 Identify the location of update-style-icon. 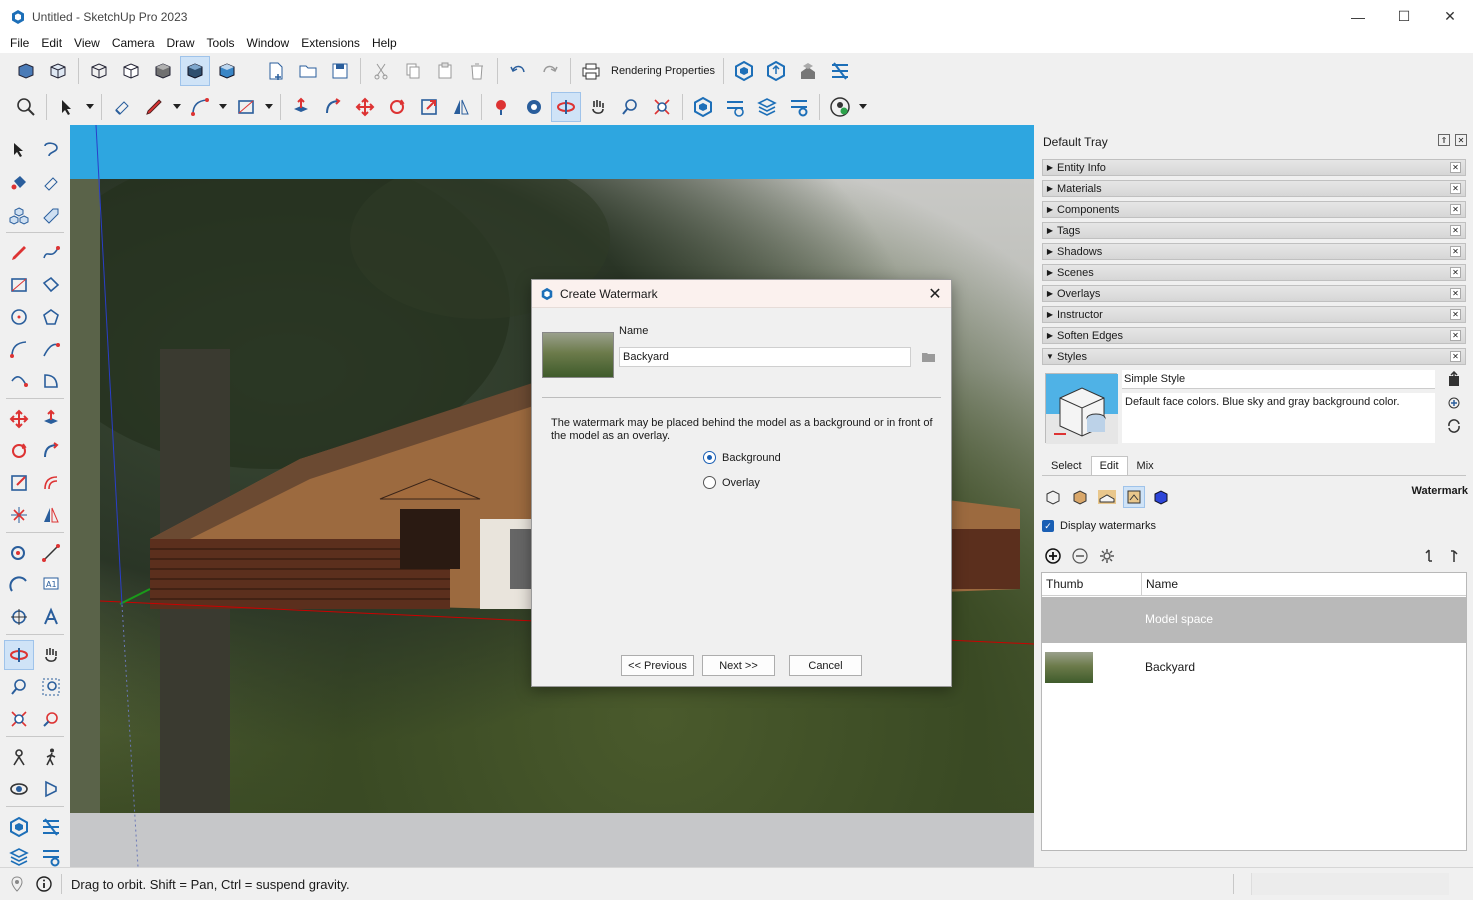
(1454, 379).